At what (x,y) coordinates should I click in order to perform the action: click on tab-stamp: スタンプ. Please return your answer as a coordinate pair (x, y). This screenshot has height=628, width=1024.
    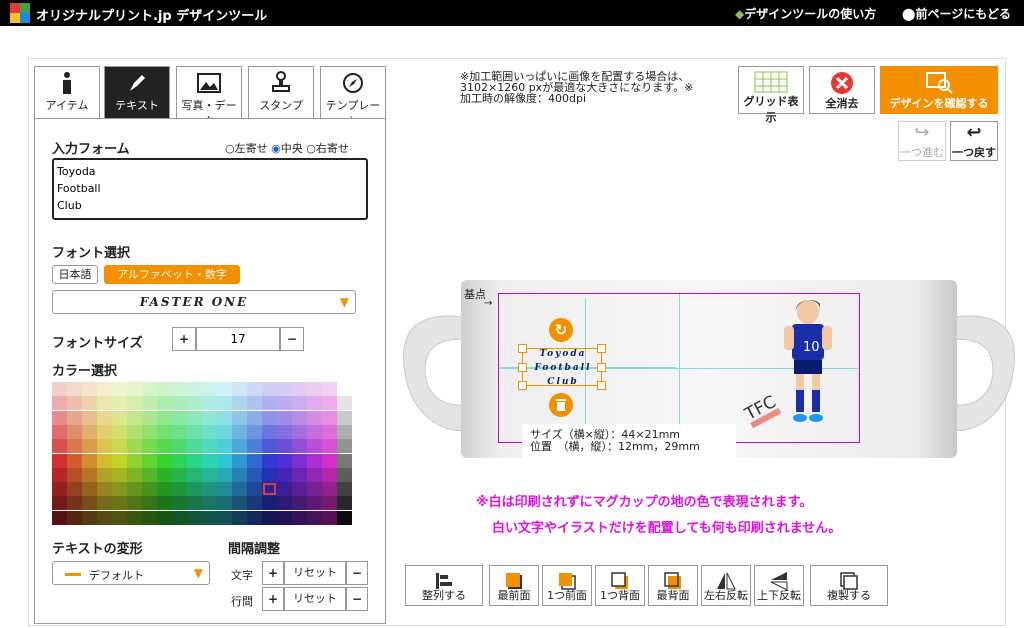
    Looking at the image, I should click on (281, 92).